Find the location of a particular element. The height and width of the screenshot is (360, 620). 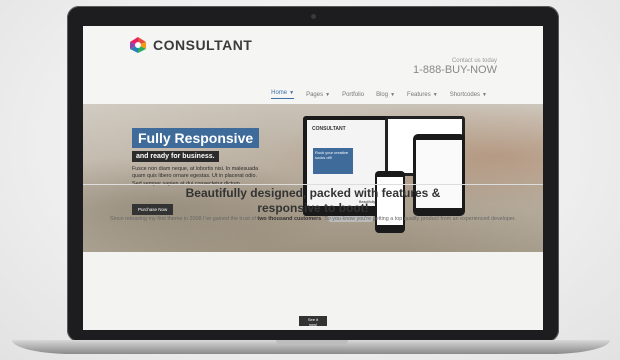

nav-item-portfolio: Portfolio is located at coordinates (353, 94).